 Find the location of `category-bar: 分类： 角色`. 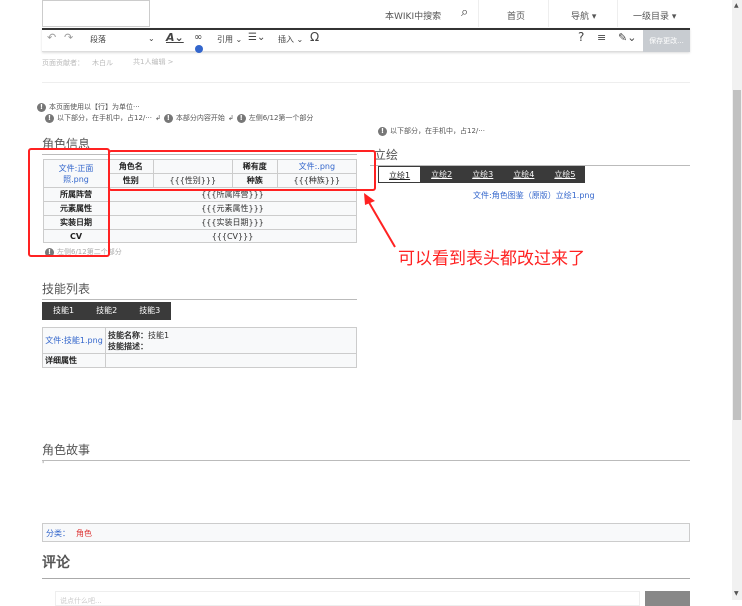

category-bar: 分类： 角色 is located at coordinates (366, 532).